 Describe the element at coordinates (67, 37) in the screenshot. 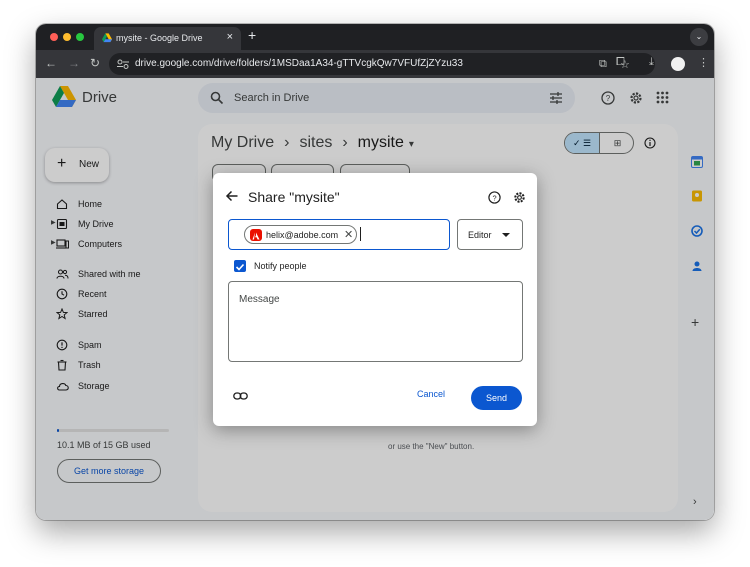

I see `minimize-window-button` at that location.